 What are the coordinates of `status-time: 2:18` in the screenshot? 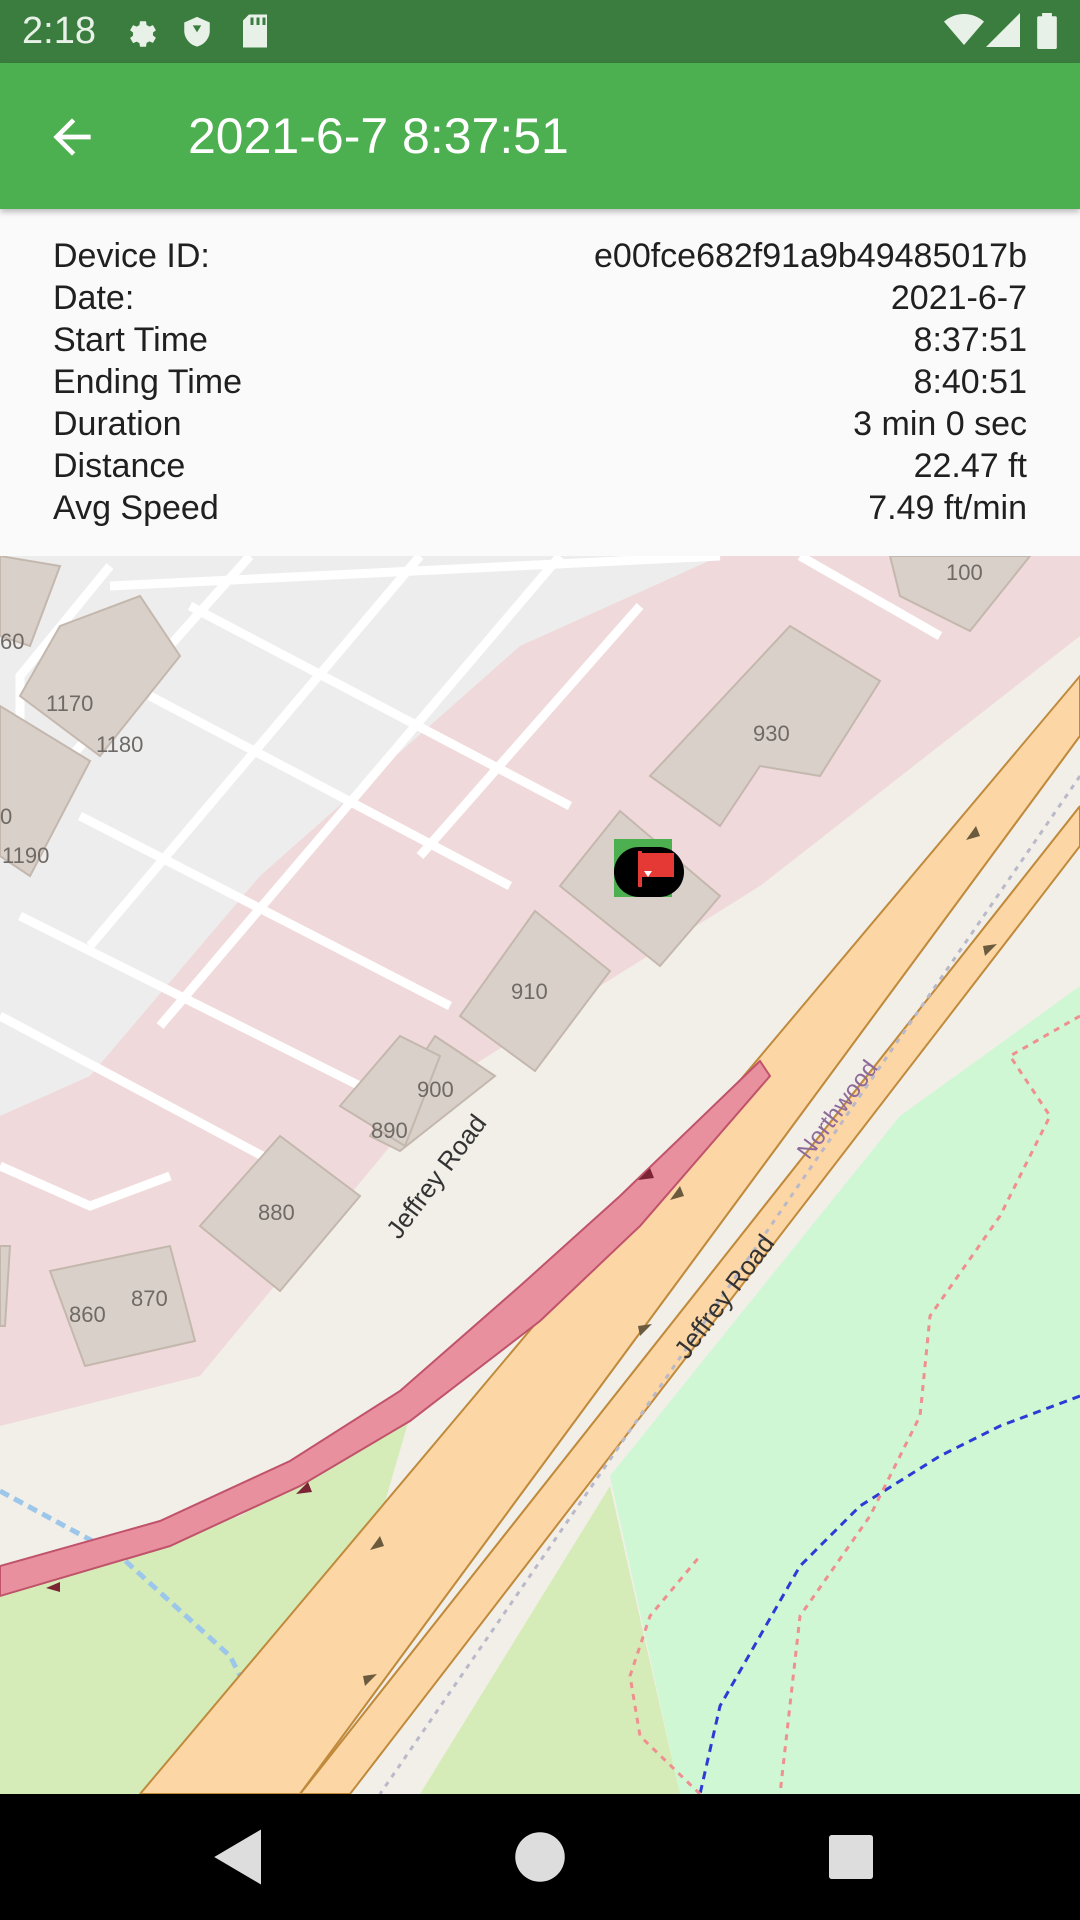 It's located at (59, 31).